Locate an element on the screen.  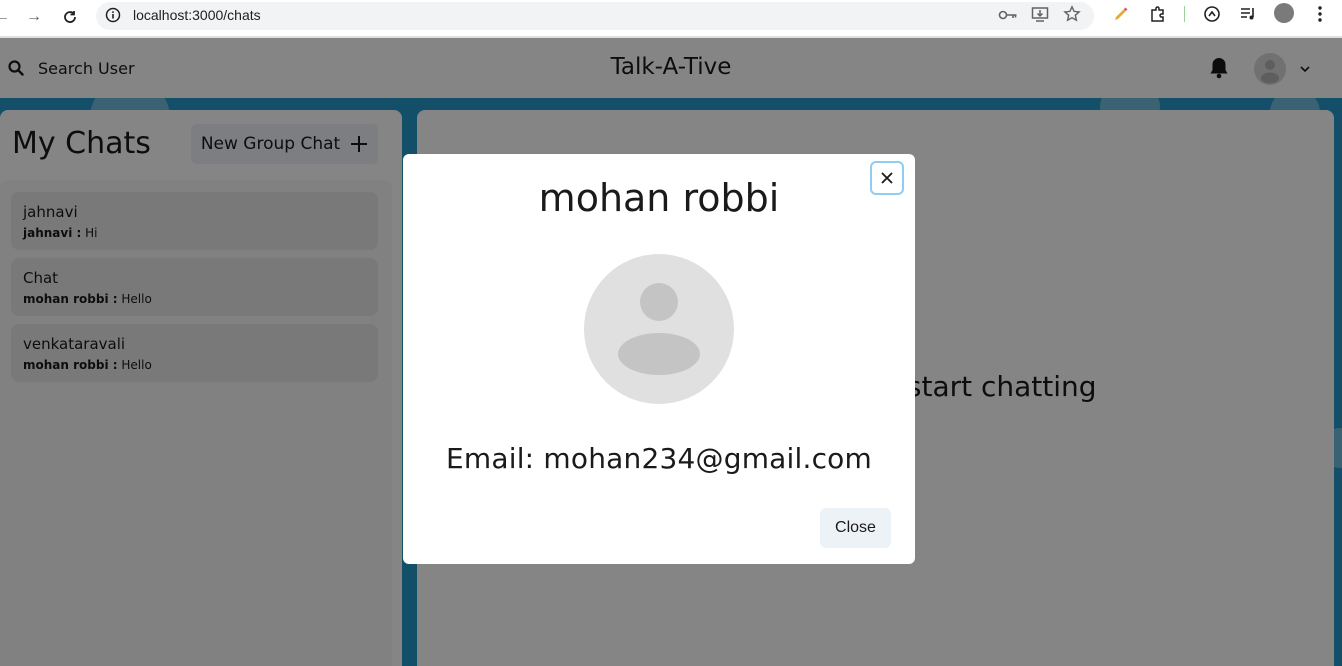
star-icon is located at coordinates (1072, 14).